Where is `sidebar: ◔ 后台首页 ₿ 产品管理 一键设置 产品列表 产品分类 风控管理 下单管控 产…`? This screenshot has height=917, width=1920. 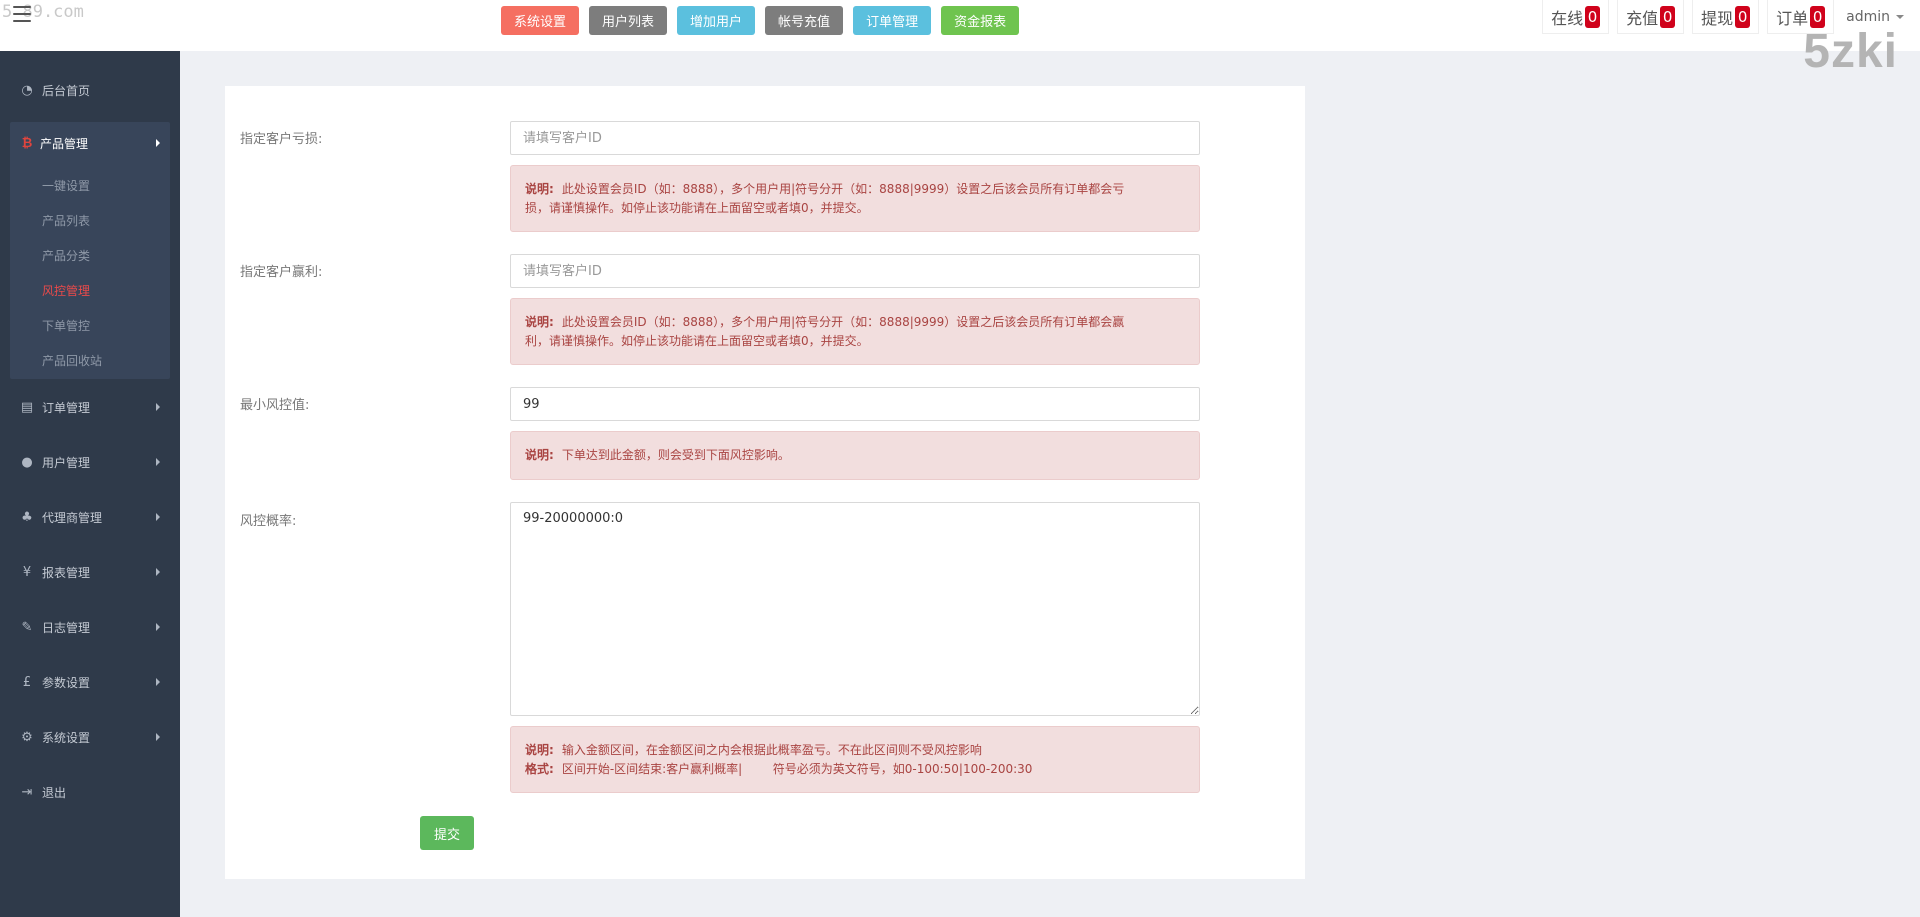
sidebar: ◔ 后台首页 ₿ 产品管理 一键设置 产品列表 产品分类 风控管理 下单管控 产… is located at coordinates (90, 484).